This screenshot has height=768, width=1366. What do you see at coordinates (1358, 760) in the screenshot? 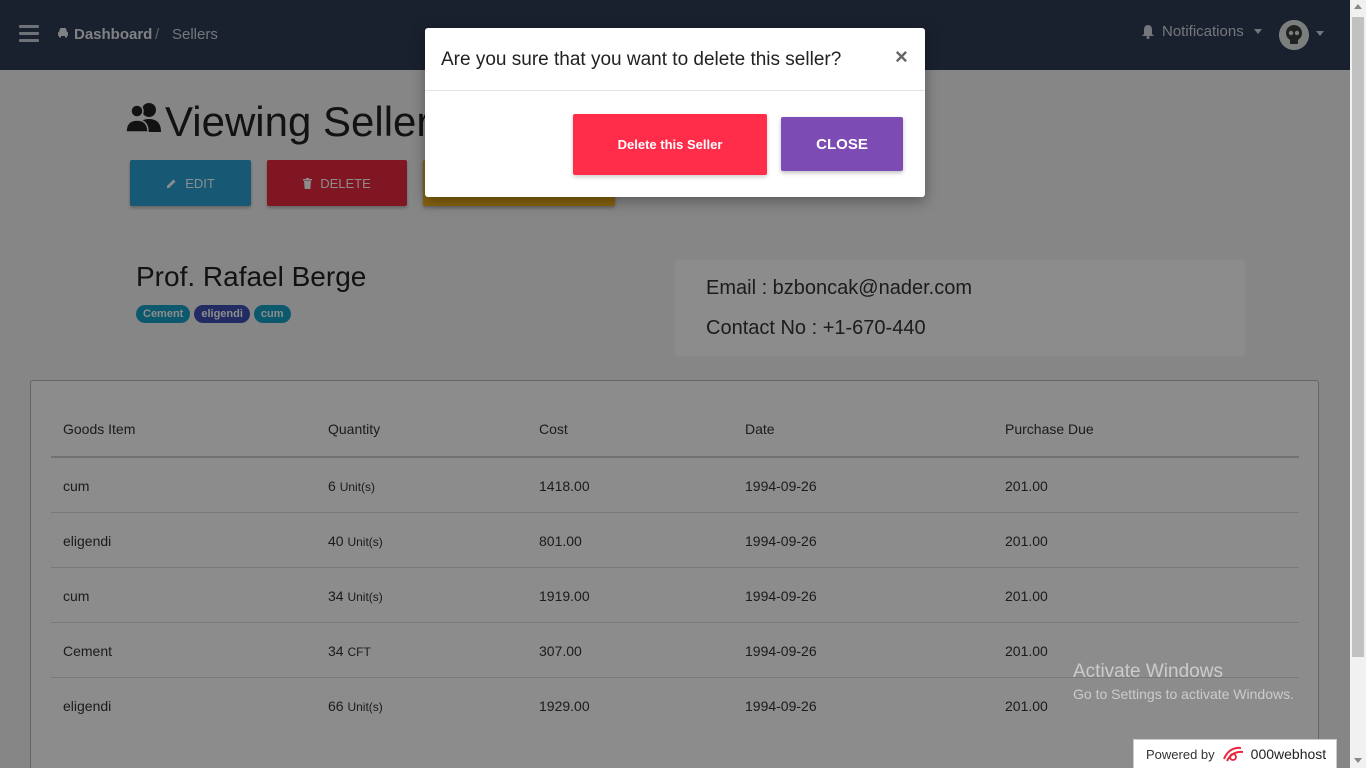
I see `scroll-down-arrow-icon` at bounding box center [1358, 760].